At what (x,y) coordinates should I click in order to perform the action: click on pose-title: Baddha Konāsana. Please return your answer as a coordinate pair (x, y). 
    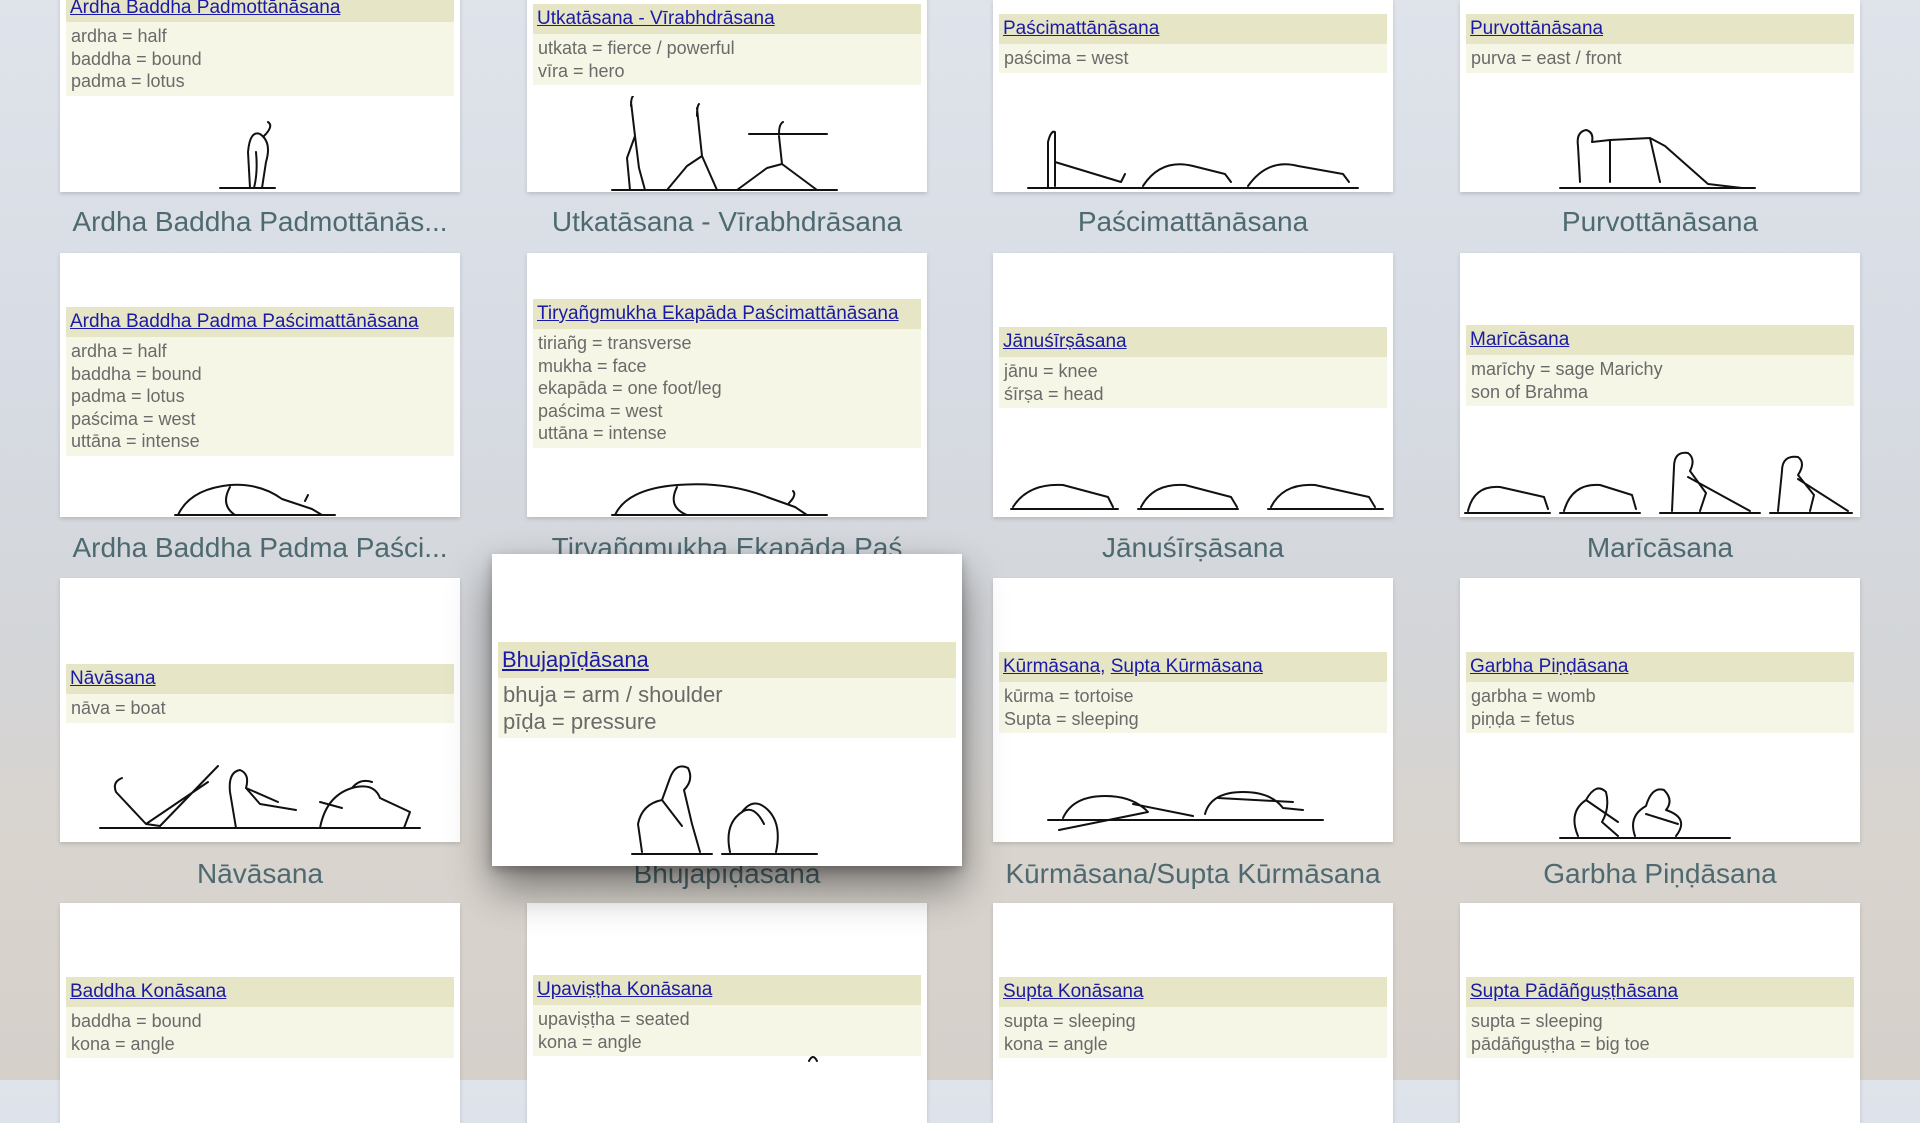
    Looking at the image, I should click on (260, 992).